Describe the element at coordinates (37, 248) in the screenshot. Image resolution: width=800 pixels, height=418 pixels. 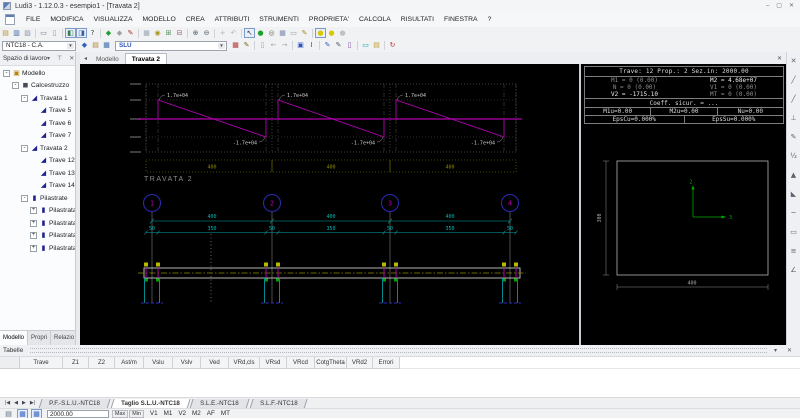
I see `tree-item-pilastrata-4: + ▮Pilastrata 4` at that location.